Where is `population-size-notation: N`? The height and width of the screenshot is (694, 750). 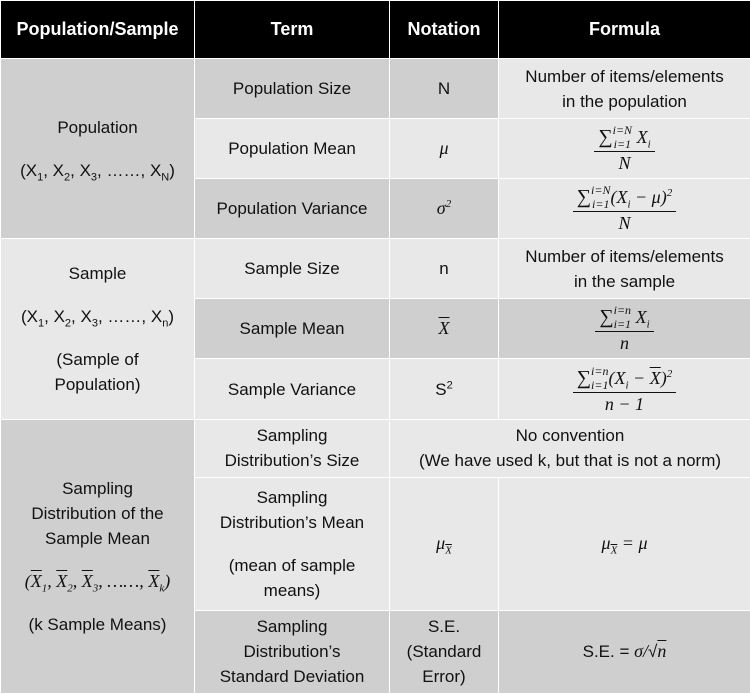 population-size-notation: N is located at coordinates (444, 89).